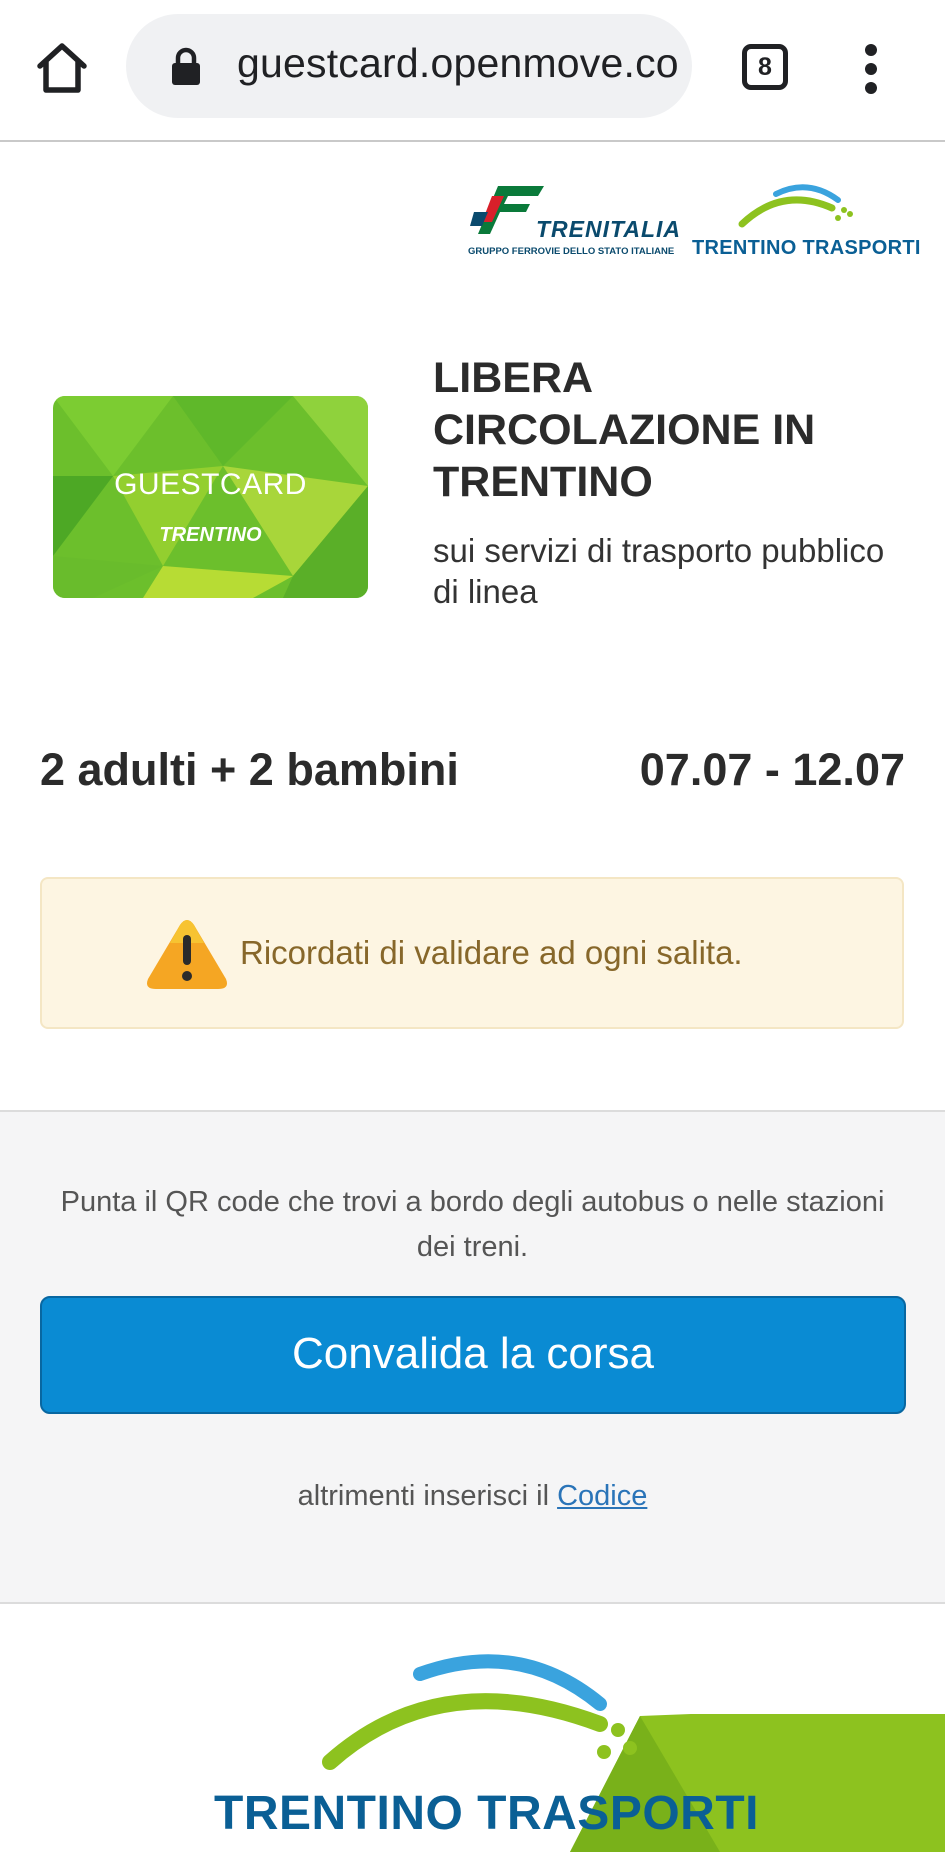 The width and height of the screenshot is (945, 1857). What do you see at coordinates (249, 769) in the screenshot?
I see `passenger-count: 2 adulti + 2 bambini` at bounding box center [249, 769].